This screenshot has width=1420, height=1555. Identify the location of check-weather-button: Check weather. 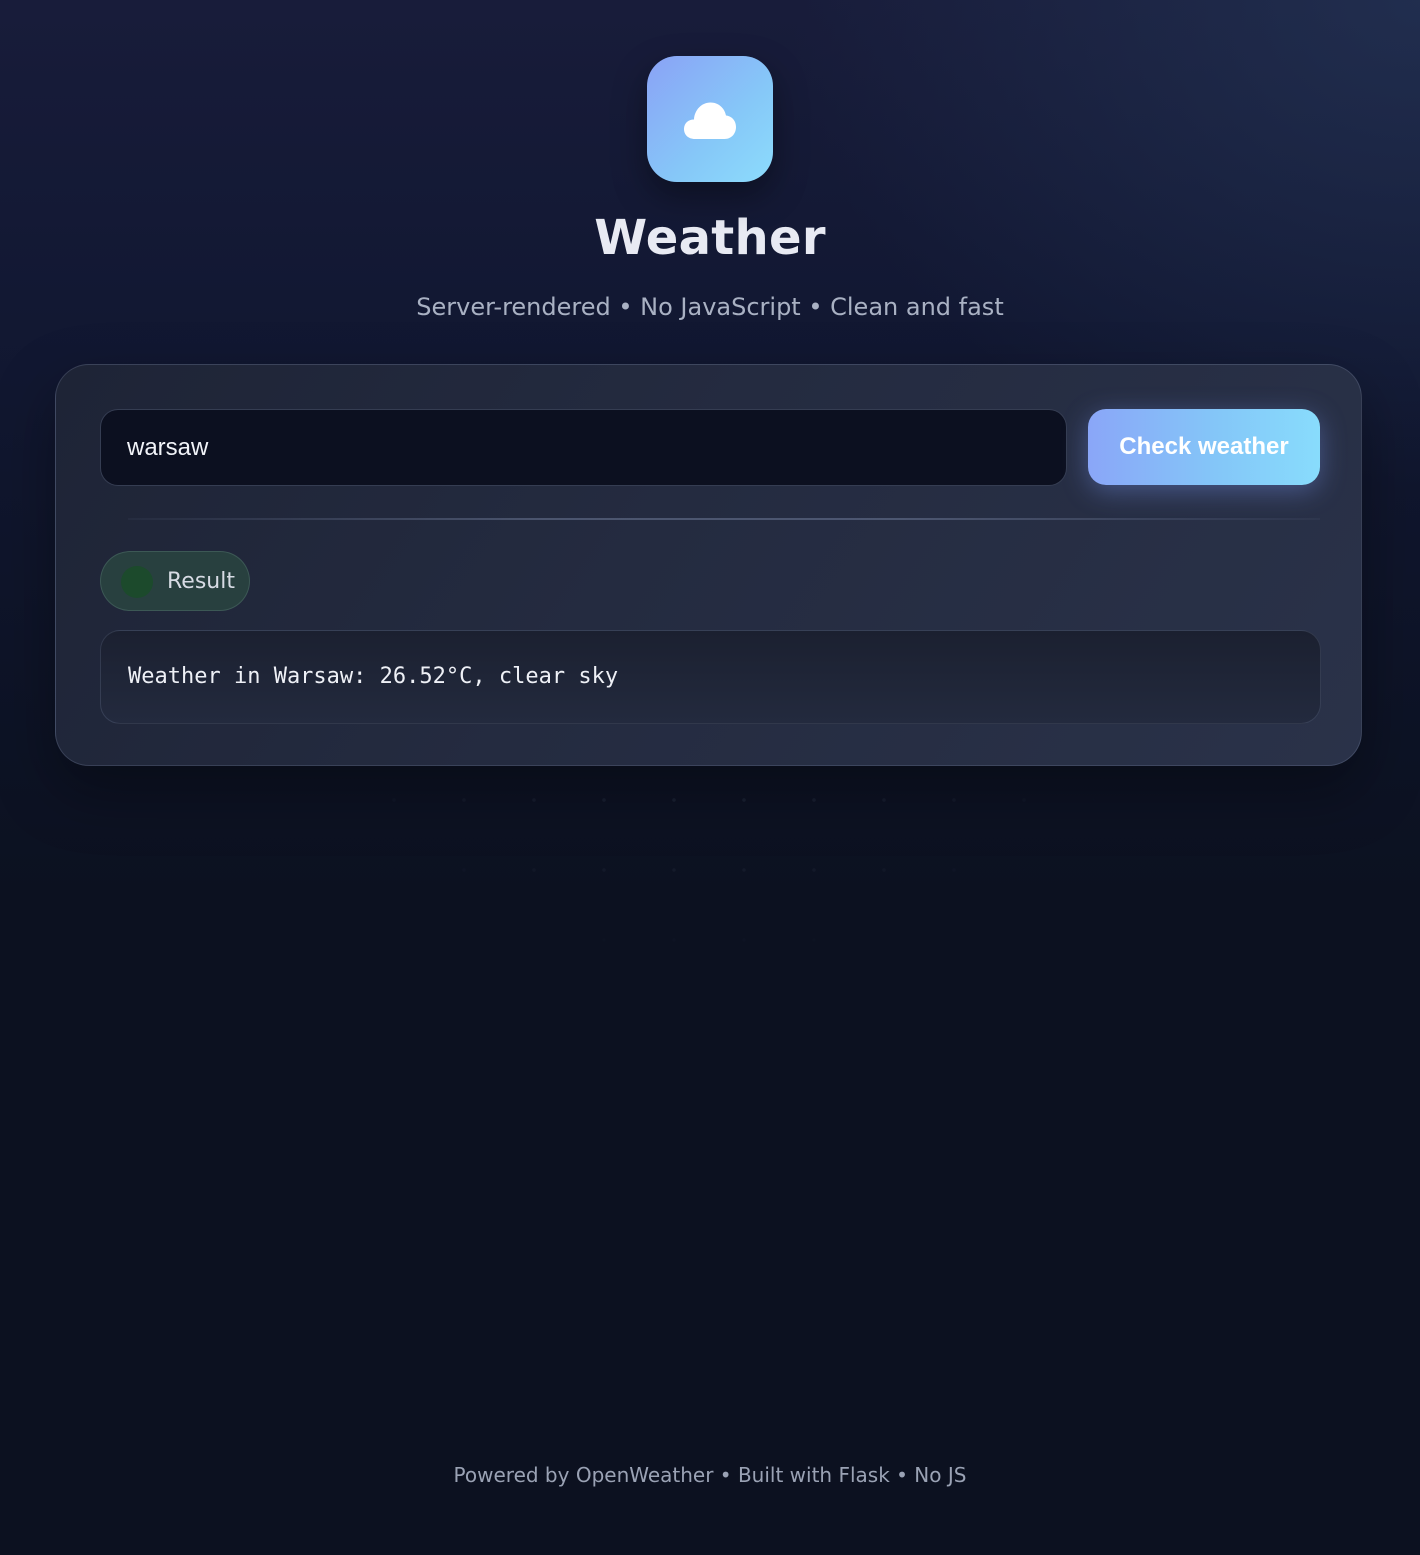
(1204, 447).